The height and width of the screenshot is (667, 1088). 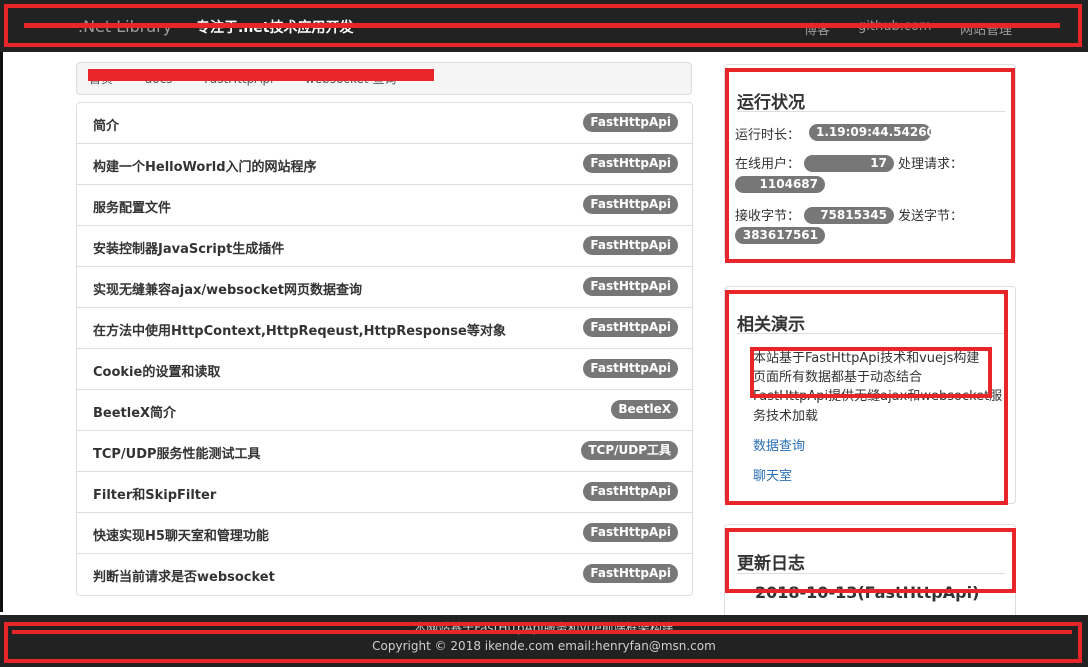 I want to click on article-list-item: BeetleX简介 BeetleX, so click(x=384, y=410).